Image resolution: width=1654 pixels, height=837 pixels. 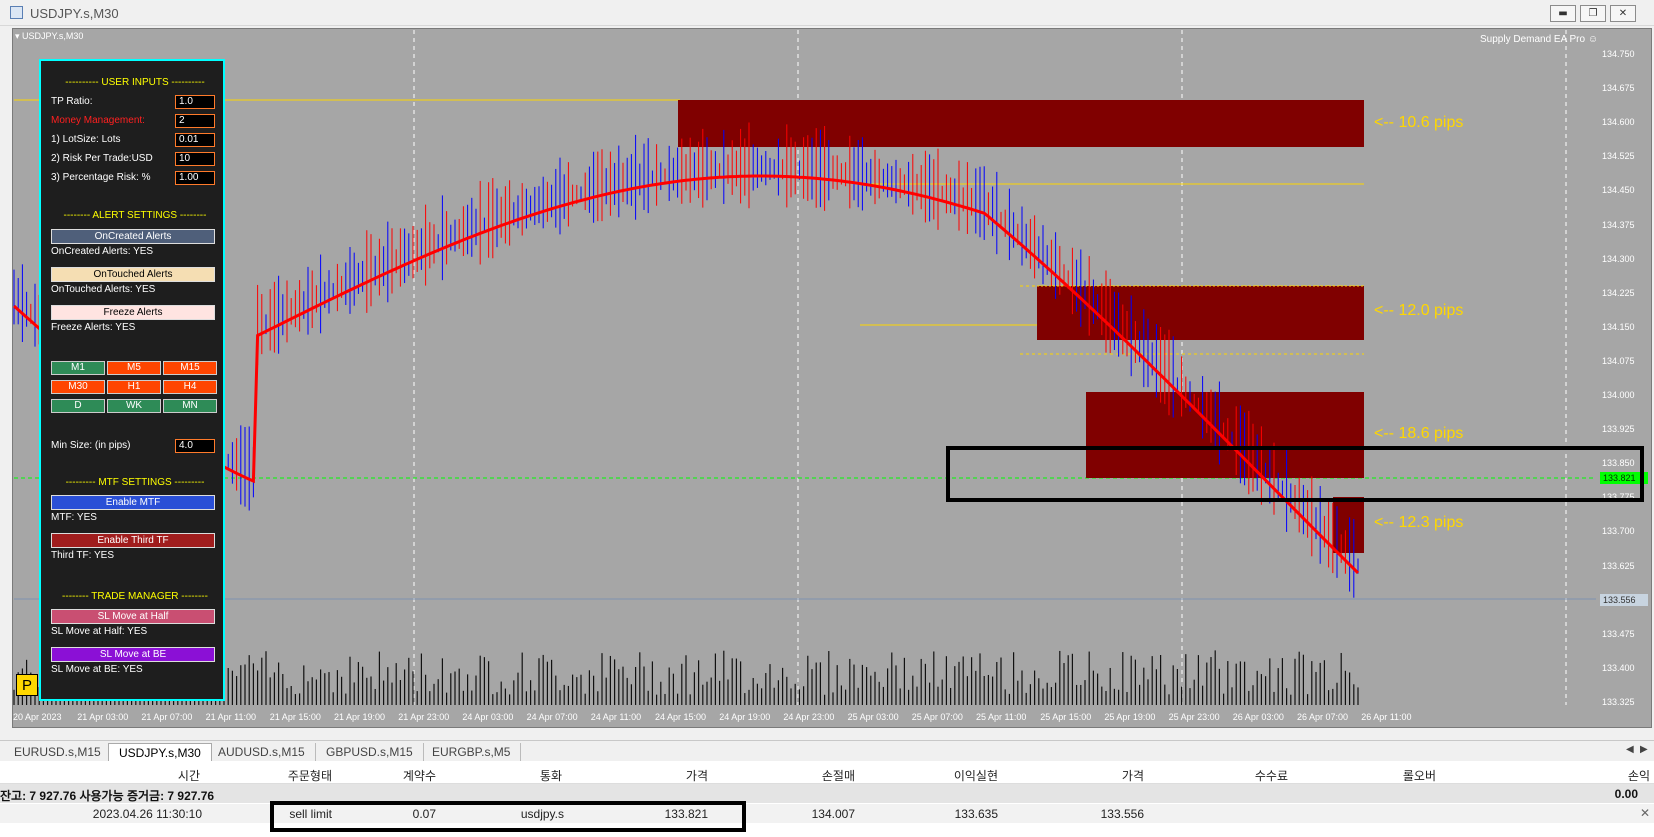 What do you see at coordinates (745, 717) in the screenshot?
I see `time-tick-label: 24 Apr 19:00` at bounding box center [745, 717].